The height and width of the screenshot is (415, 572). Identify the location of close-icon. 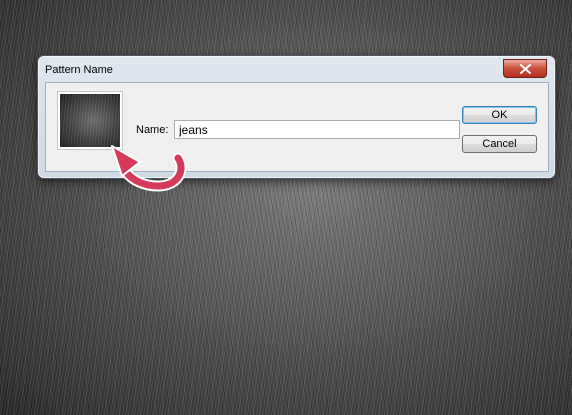
(525, 68).